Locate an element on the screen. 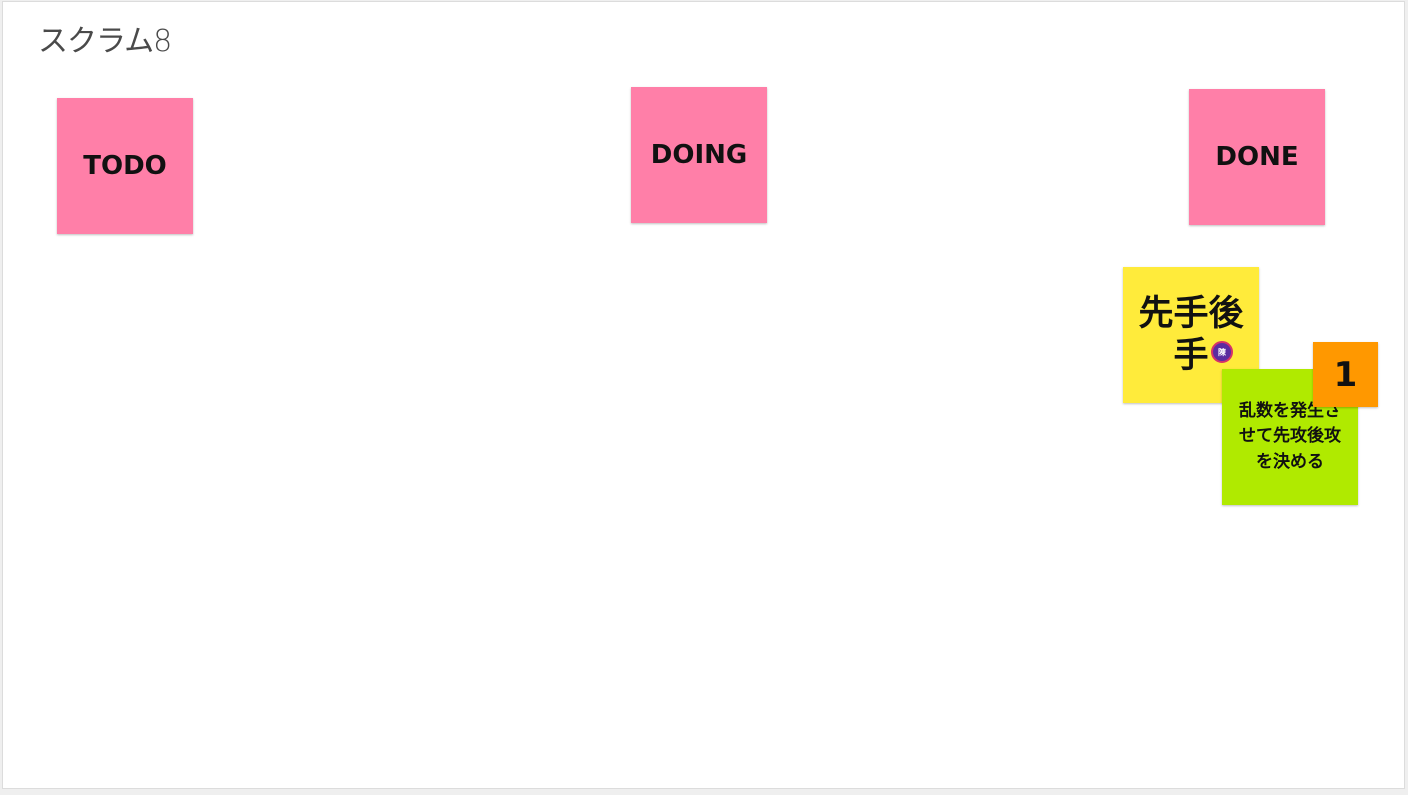 The height and width of the screenshot is (795, 1408). sticky-count: 1 is located at coordinates (1345, 374).